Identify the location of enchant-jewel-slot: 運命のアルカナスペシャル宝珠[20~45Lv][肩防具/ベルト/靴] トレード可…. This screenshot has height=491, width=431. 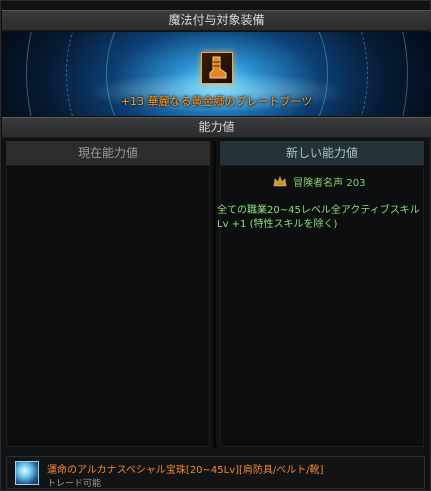
(215, 472).